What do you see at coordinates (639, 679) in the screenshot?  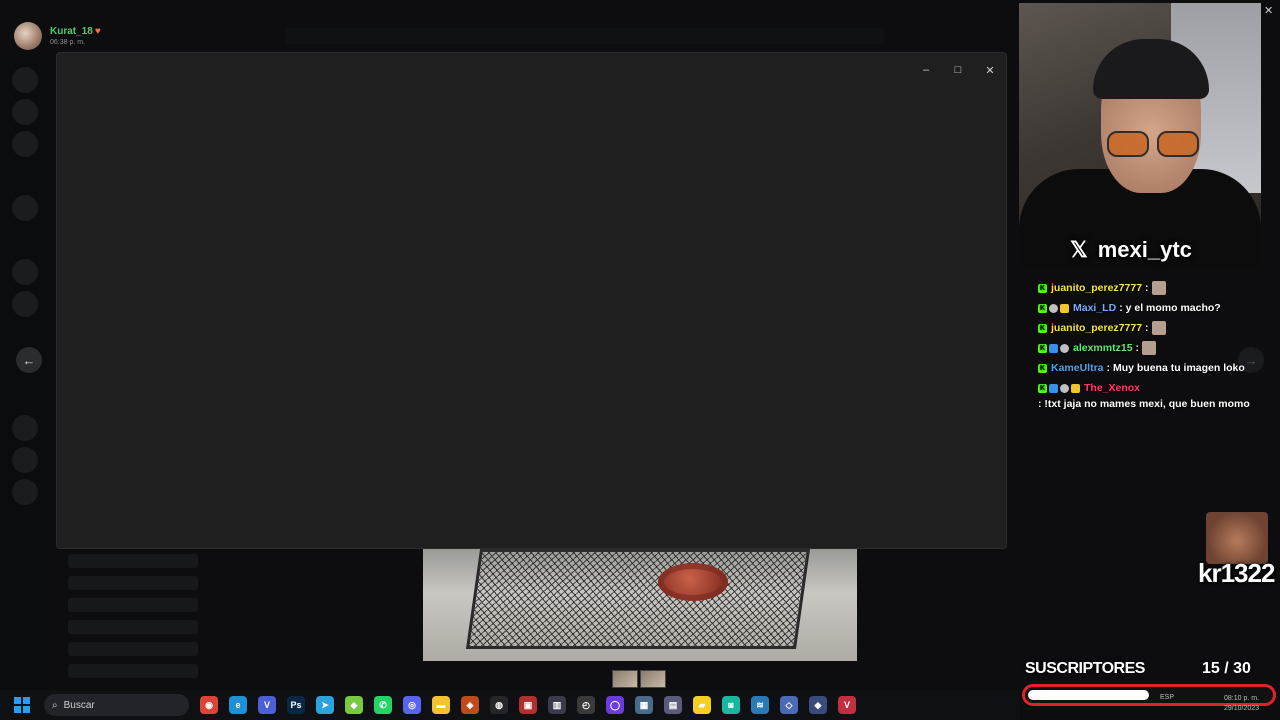 I see `thumbnail-strip` at bounding box center [639, 679].